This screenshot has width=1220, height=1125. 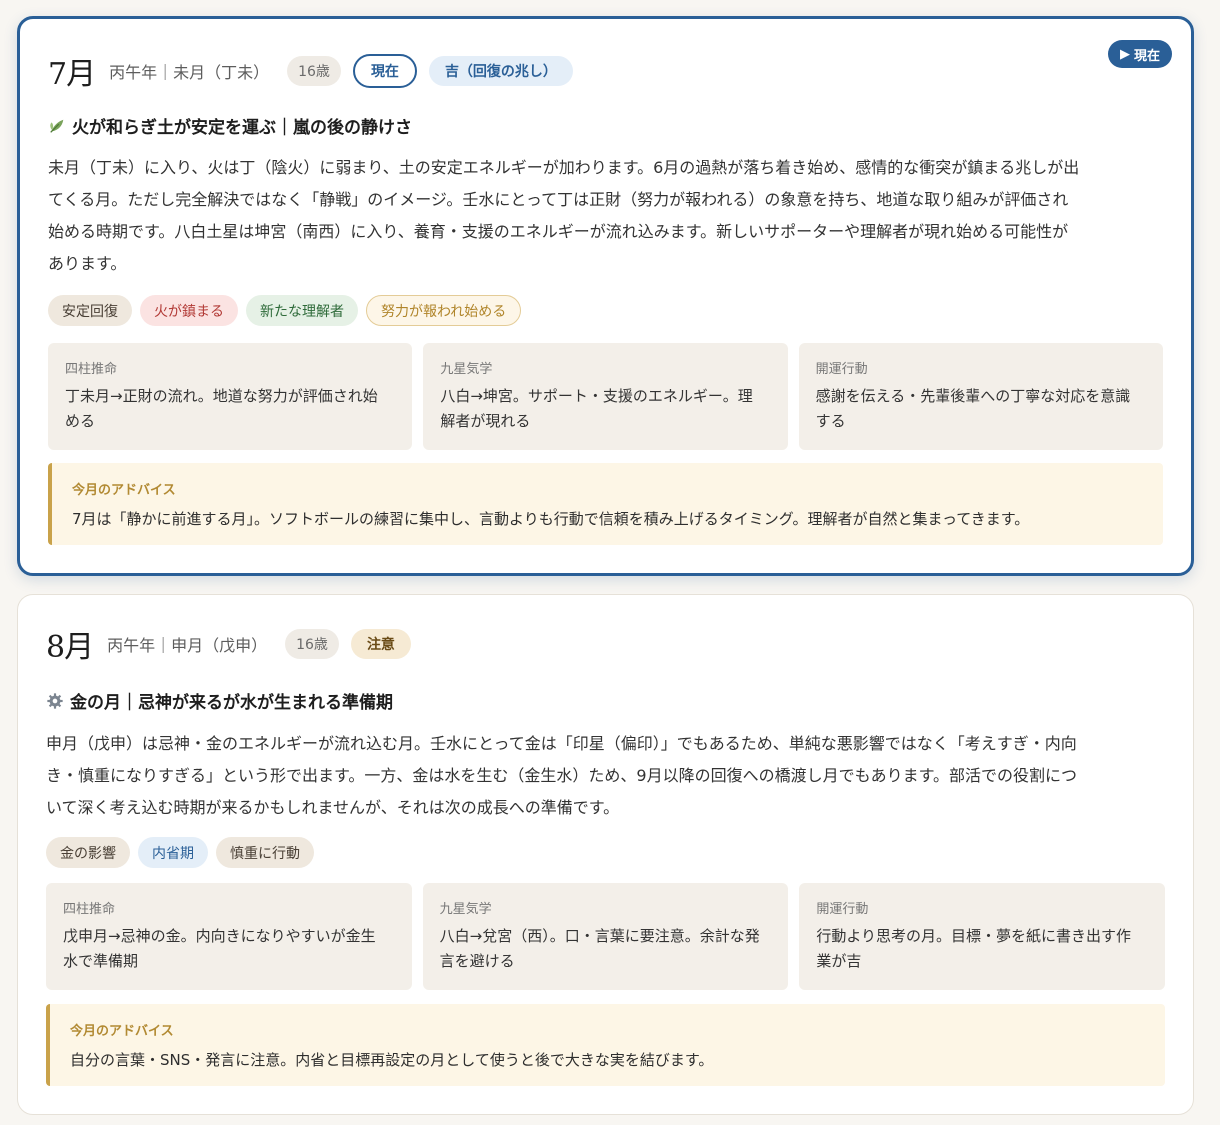 What do you see at coordinates (605, 125) in the screenshot?
I see `card-subtitle: 火が和らぎ土が安定を運ぶ｜嵐の後の静けさ` at bounding box center [605, 125].